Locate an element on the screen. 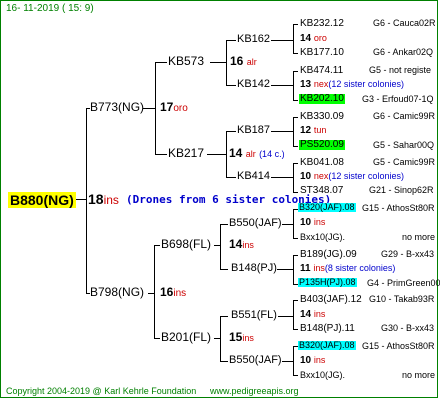 The image size is (440, 400). l4-id: B189(JG).09 is located at coordinates (328, 255).